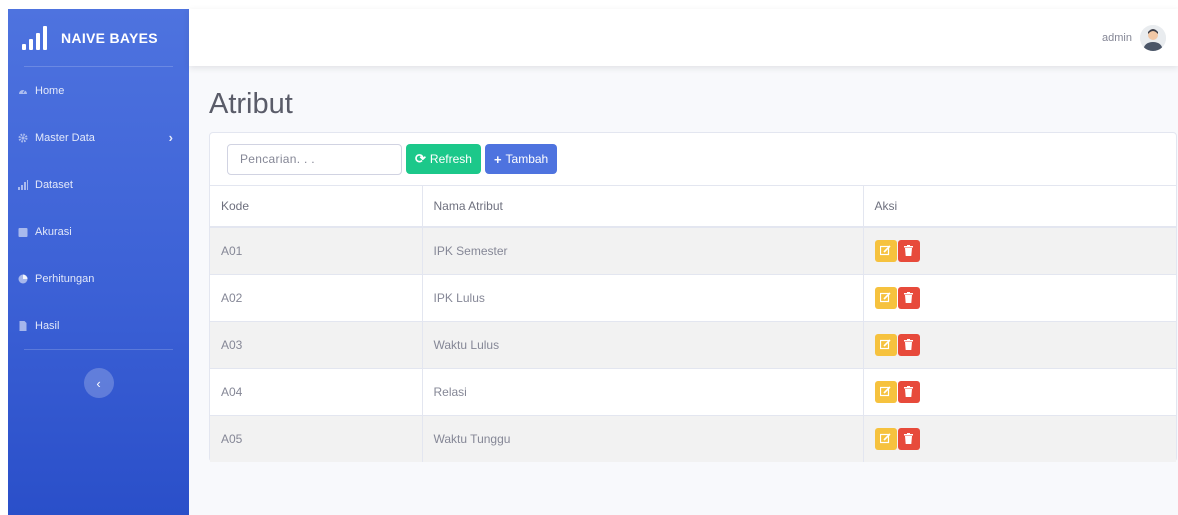 Image resolution: width=1178 pixels, height=515 pixels. What do you see at coordinates (1117, 38) in the screenshot?
I see `user-name: admin` at bounding box center [1117, 38].